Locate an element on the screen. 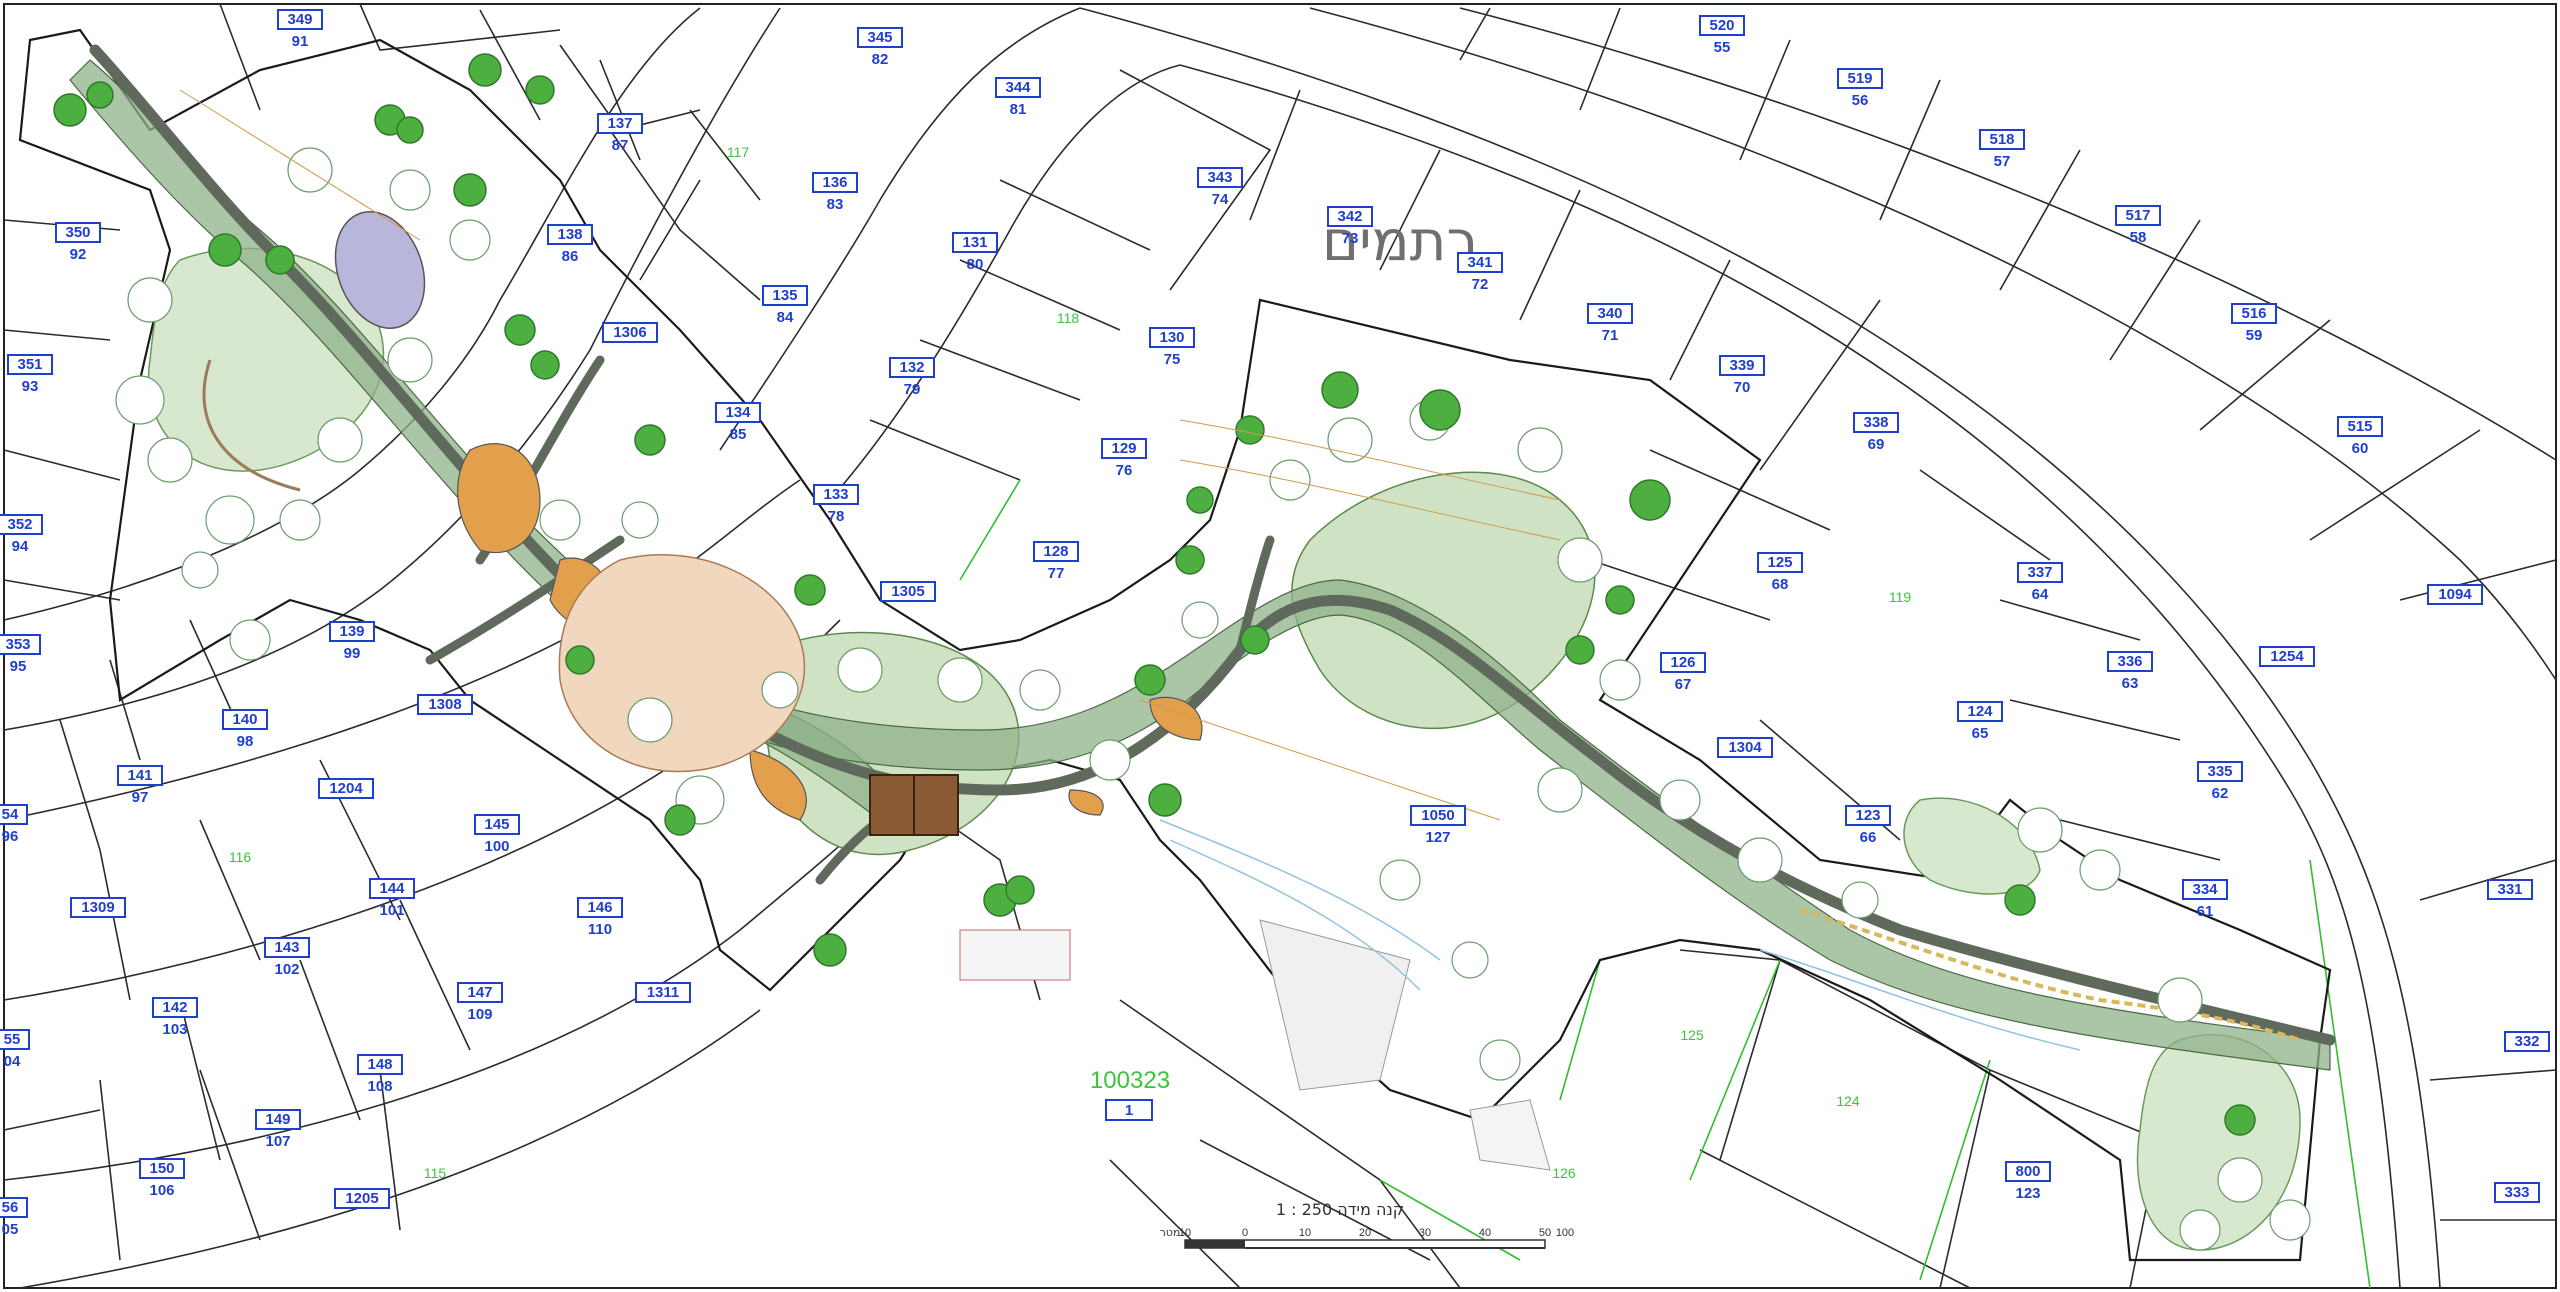 This screenshot has height=1292, width=2560. lot-label: 146110 is located at coordinates (600, 917).